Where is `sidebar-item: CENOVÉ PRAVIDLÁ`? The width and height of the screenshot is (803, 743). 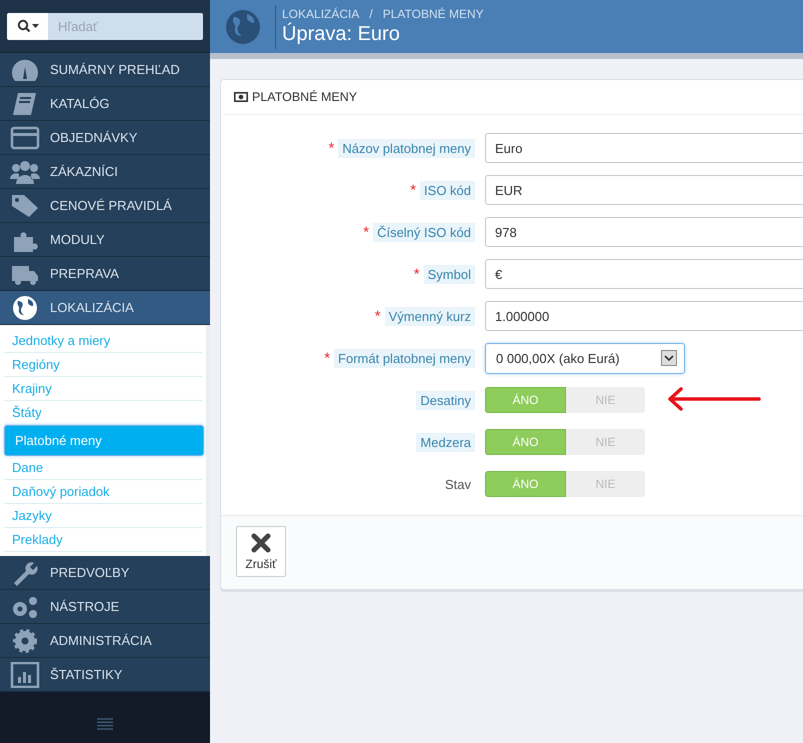
sidebar-item: CENOVÉ PRAVIDLÁ is located at coordinates (105, 206).